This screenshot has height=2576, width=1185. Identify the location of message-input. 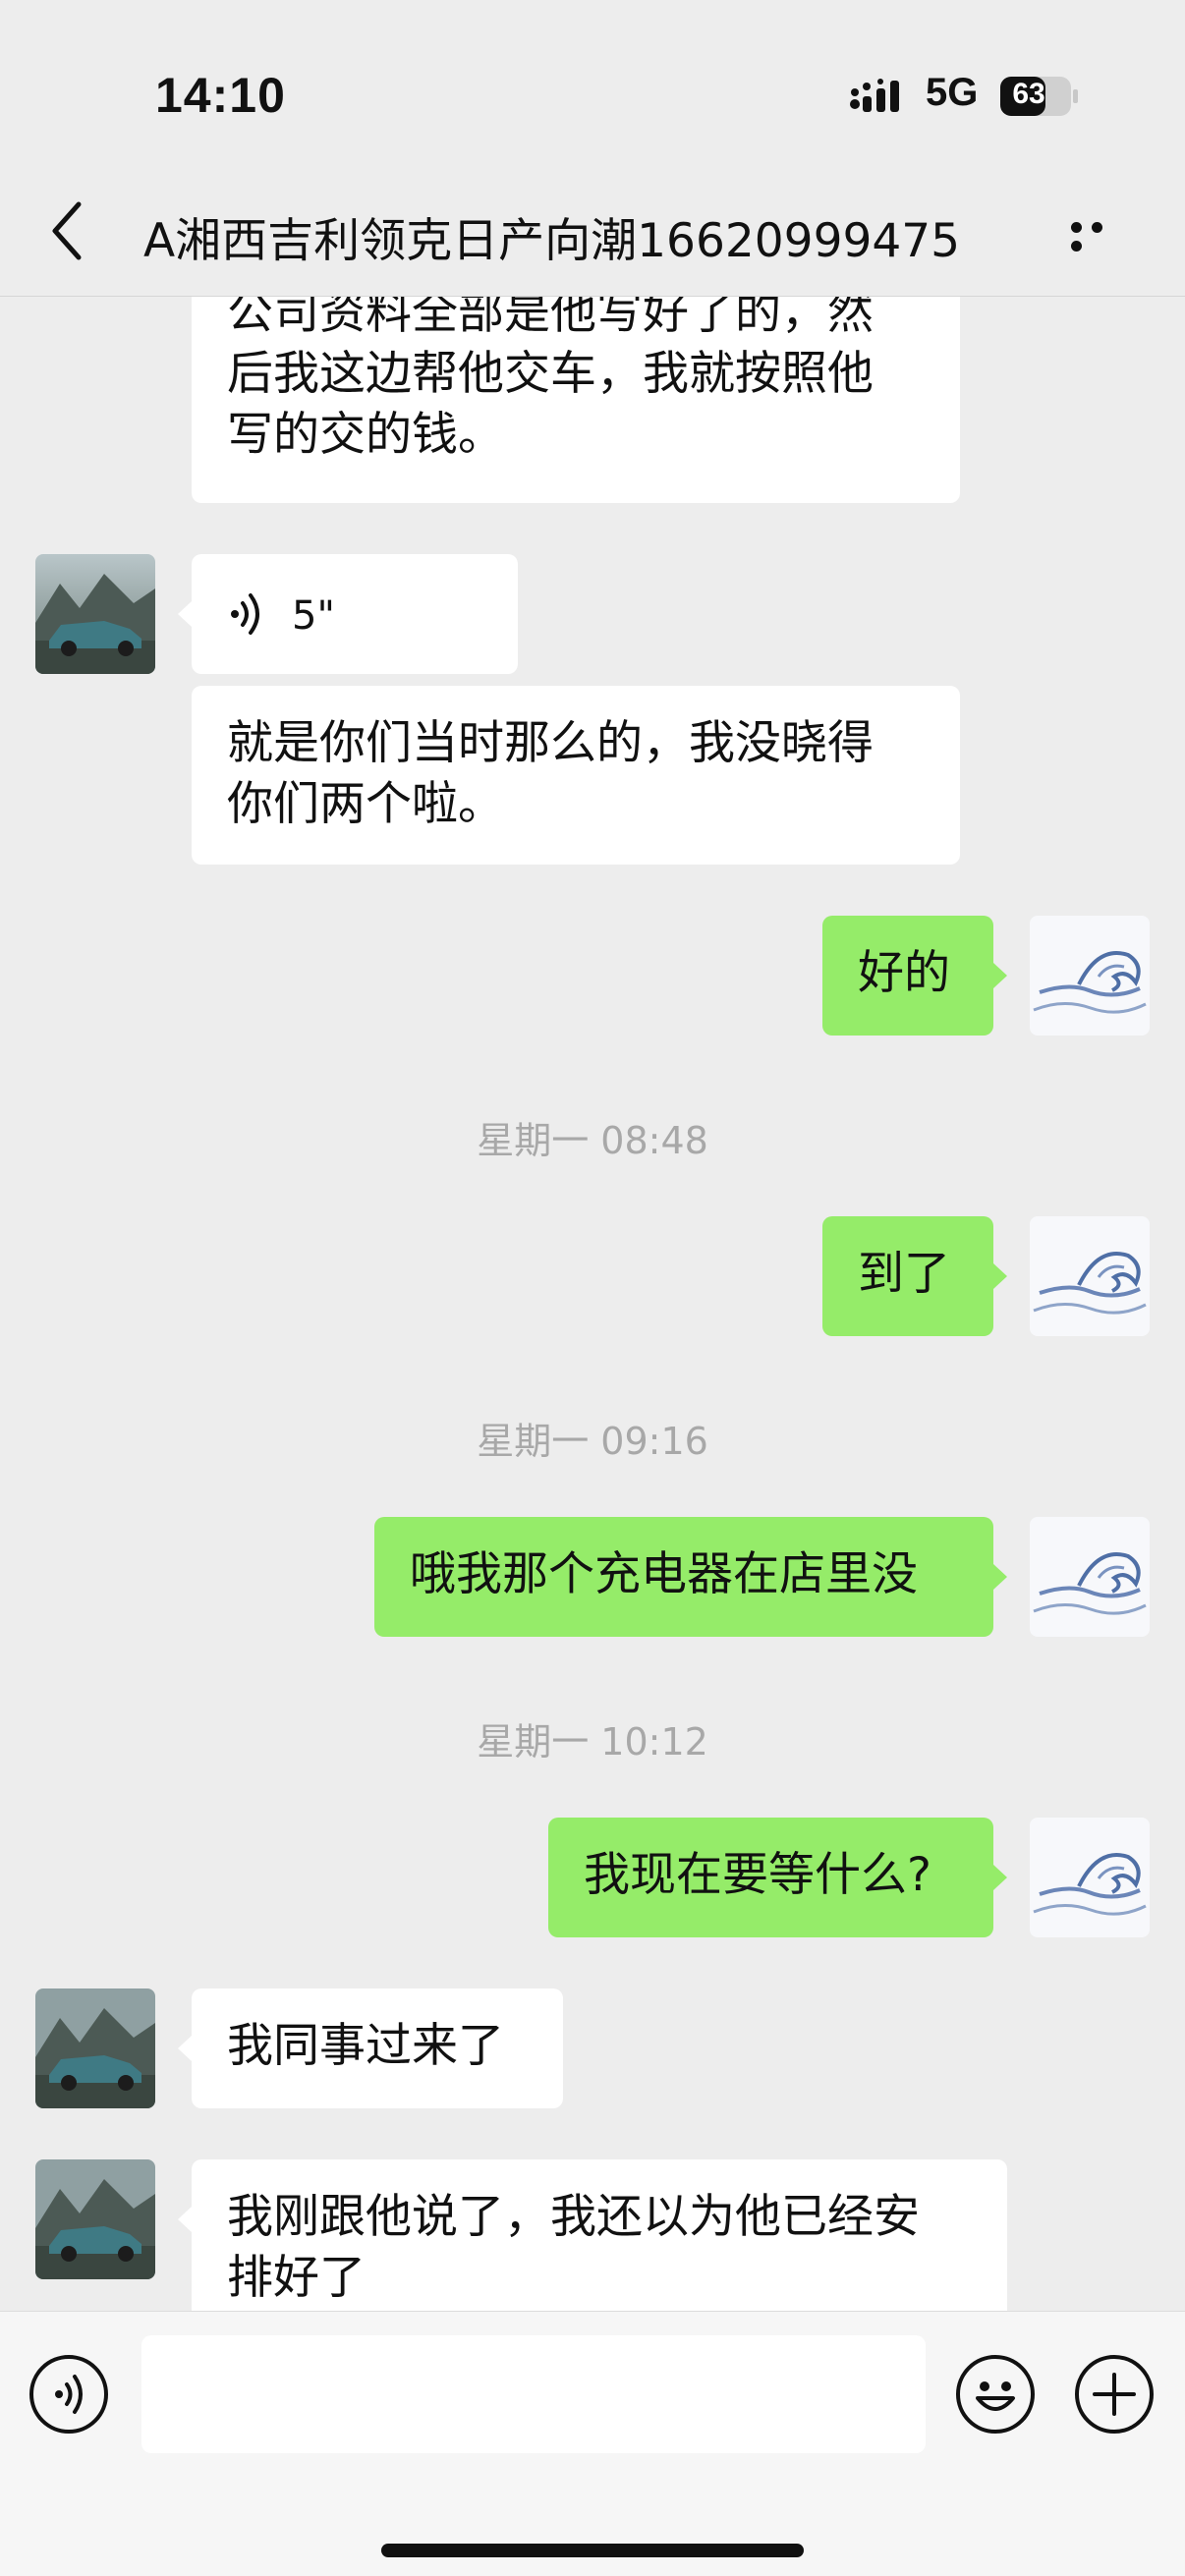
(534, 2394).